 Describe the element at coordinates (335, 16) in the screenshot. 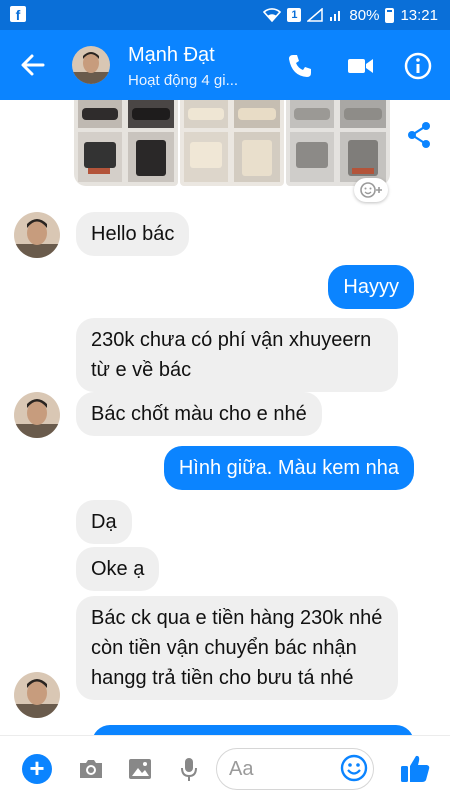

I see `signal-bars-icon` at that location.